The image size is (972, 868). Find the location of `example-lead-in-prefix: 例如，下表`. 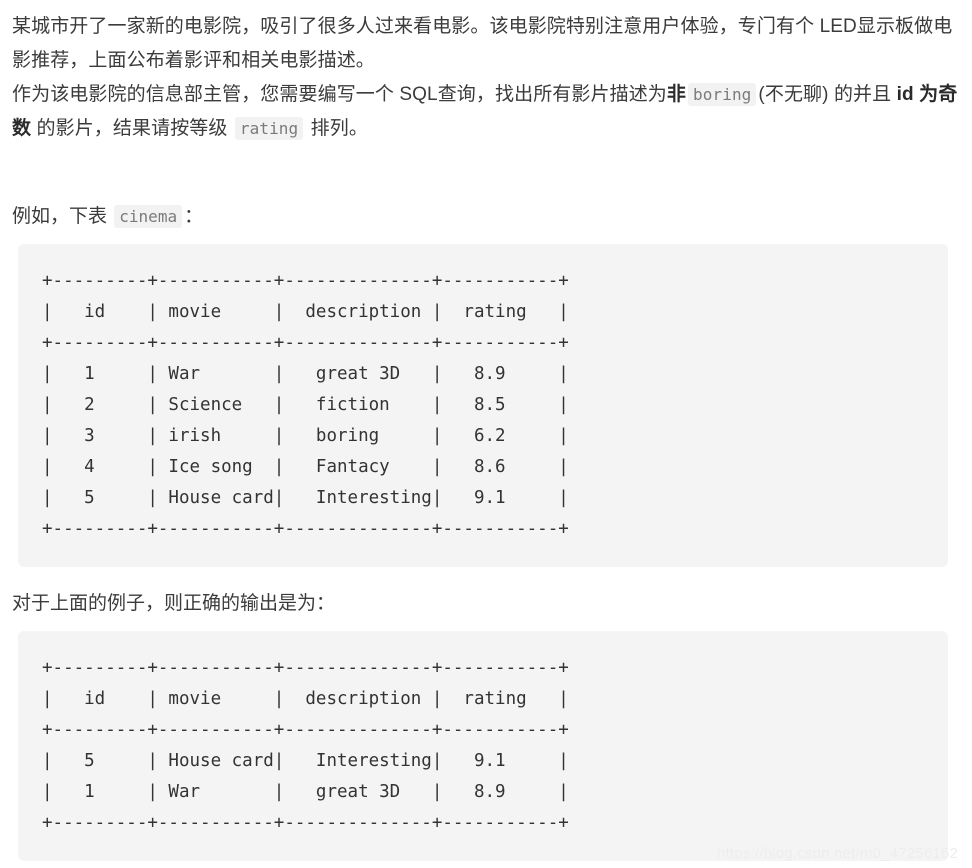

example-lead-in-prefix: 例如，下表 is located at coordinates (62, 216).